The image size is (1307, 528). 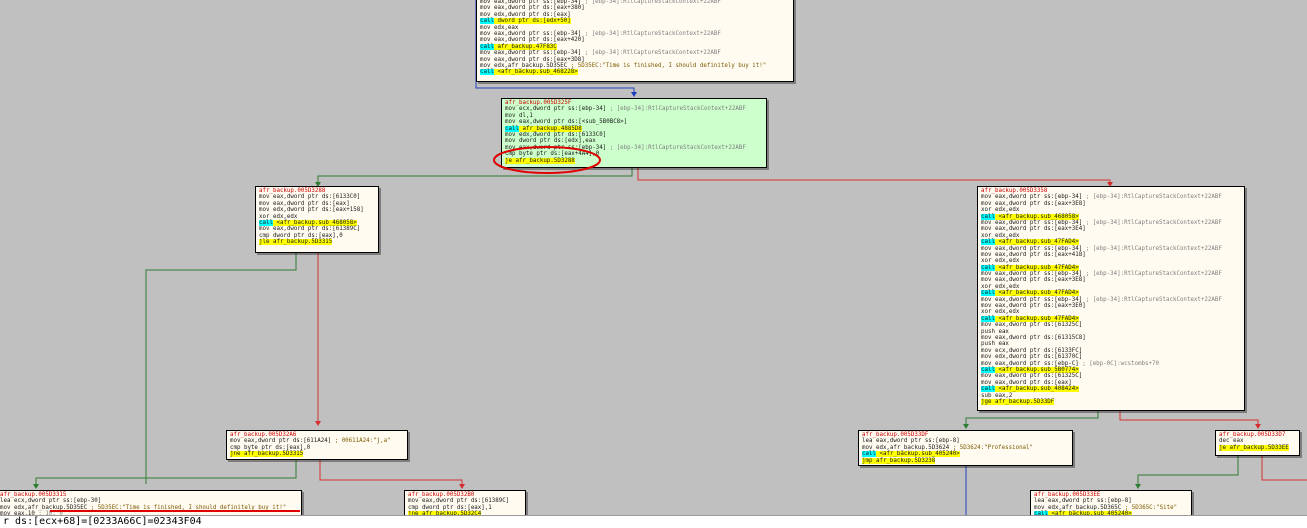 I want to click on edge-mid-false-right, so click(x=875, y=176).